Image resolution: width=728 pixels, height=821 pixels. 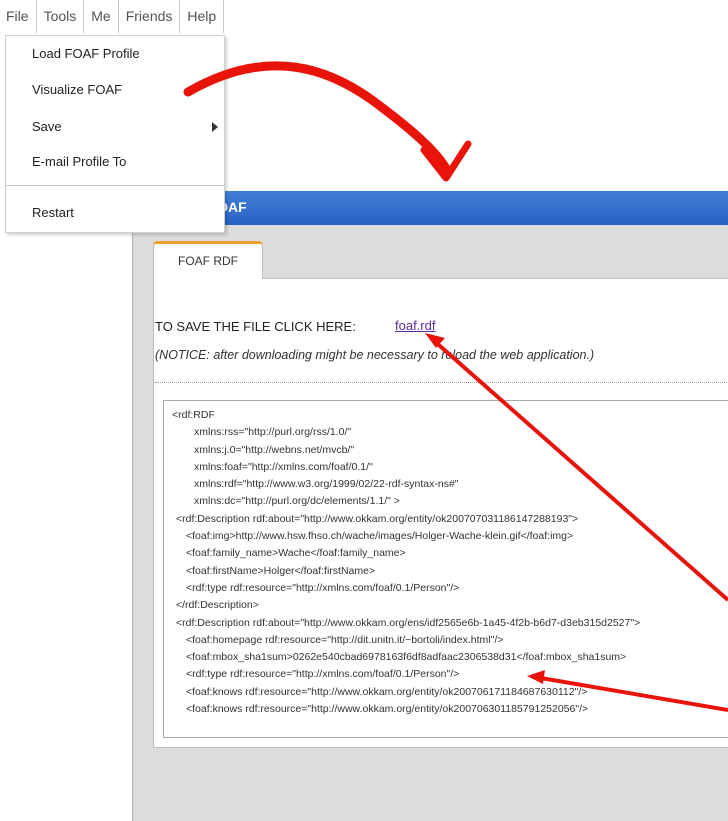 I want to click on menu-help: Help, so click(x=202, y=16).